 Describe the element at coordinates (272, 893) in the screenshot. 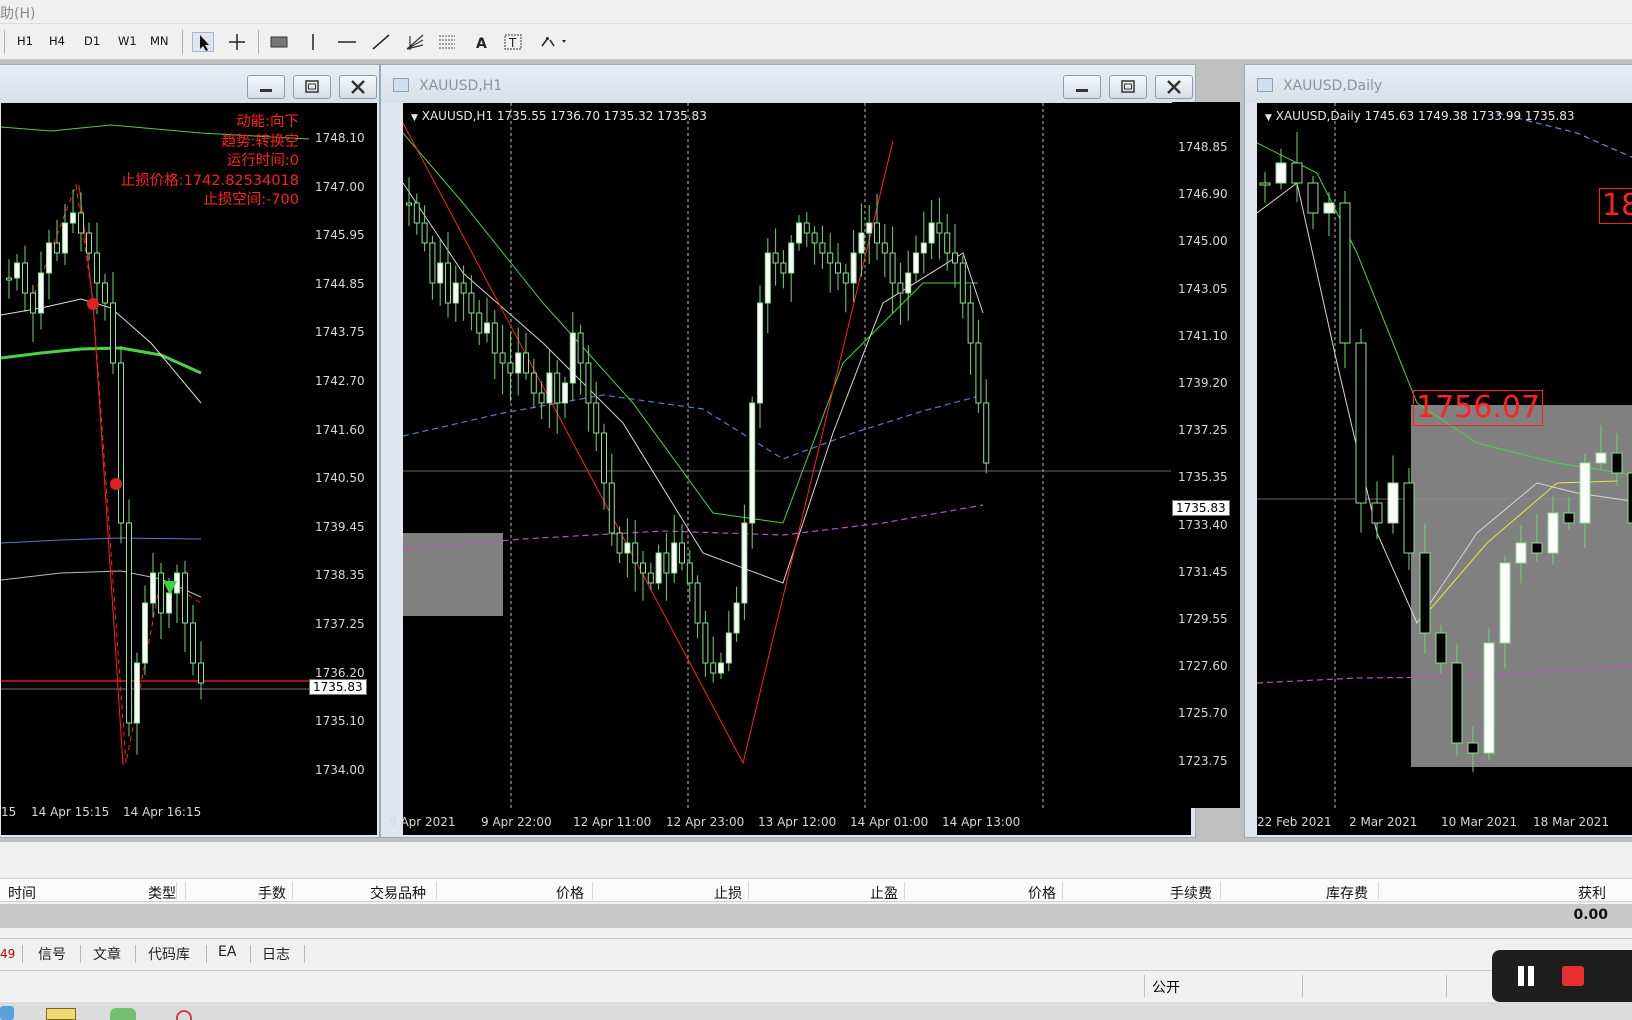

I see `col-lots: 手数` at that location.